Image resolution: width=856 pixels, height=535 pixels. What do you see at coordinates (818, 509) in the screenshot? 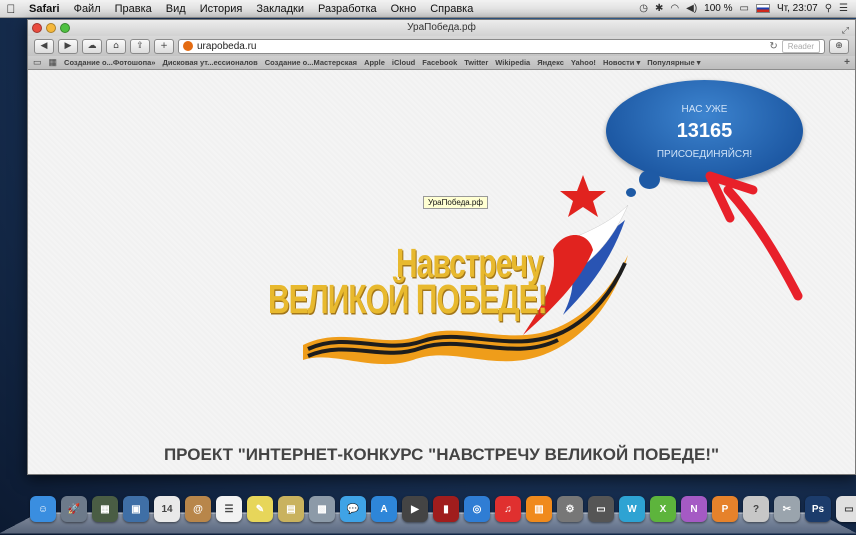
I see `photoshop-icon: Ps` at bounding box center [818, 509].